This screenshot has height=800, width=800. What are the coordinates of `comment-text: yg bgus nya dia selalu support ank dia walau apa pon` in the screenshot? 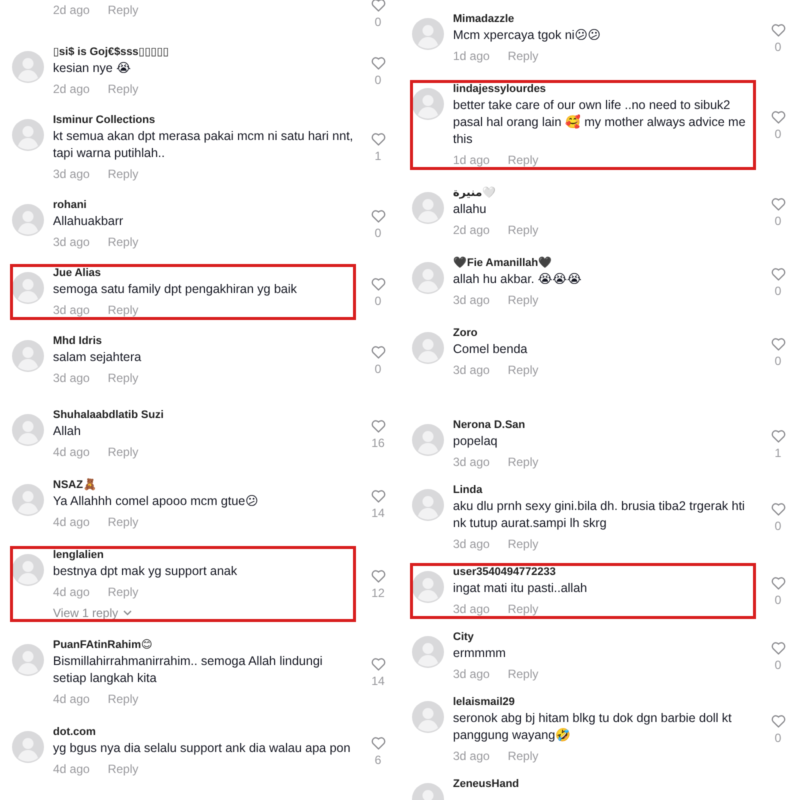 It's located at (202, 748).